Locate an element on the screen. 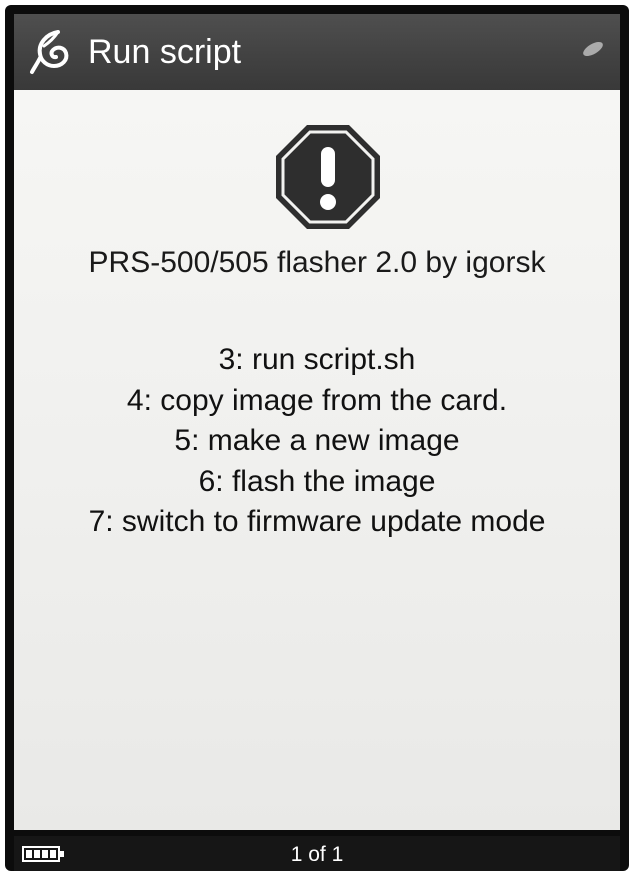  list-item: 6: flash the image is located at coordinates (317, 481).